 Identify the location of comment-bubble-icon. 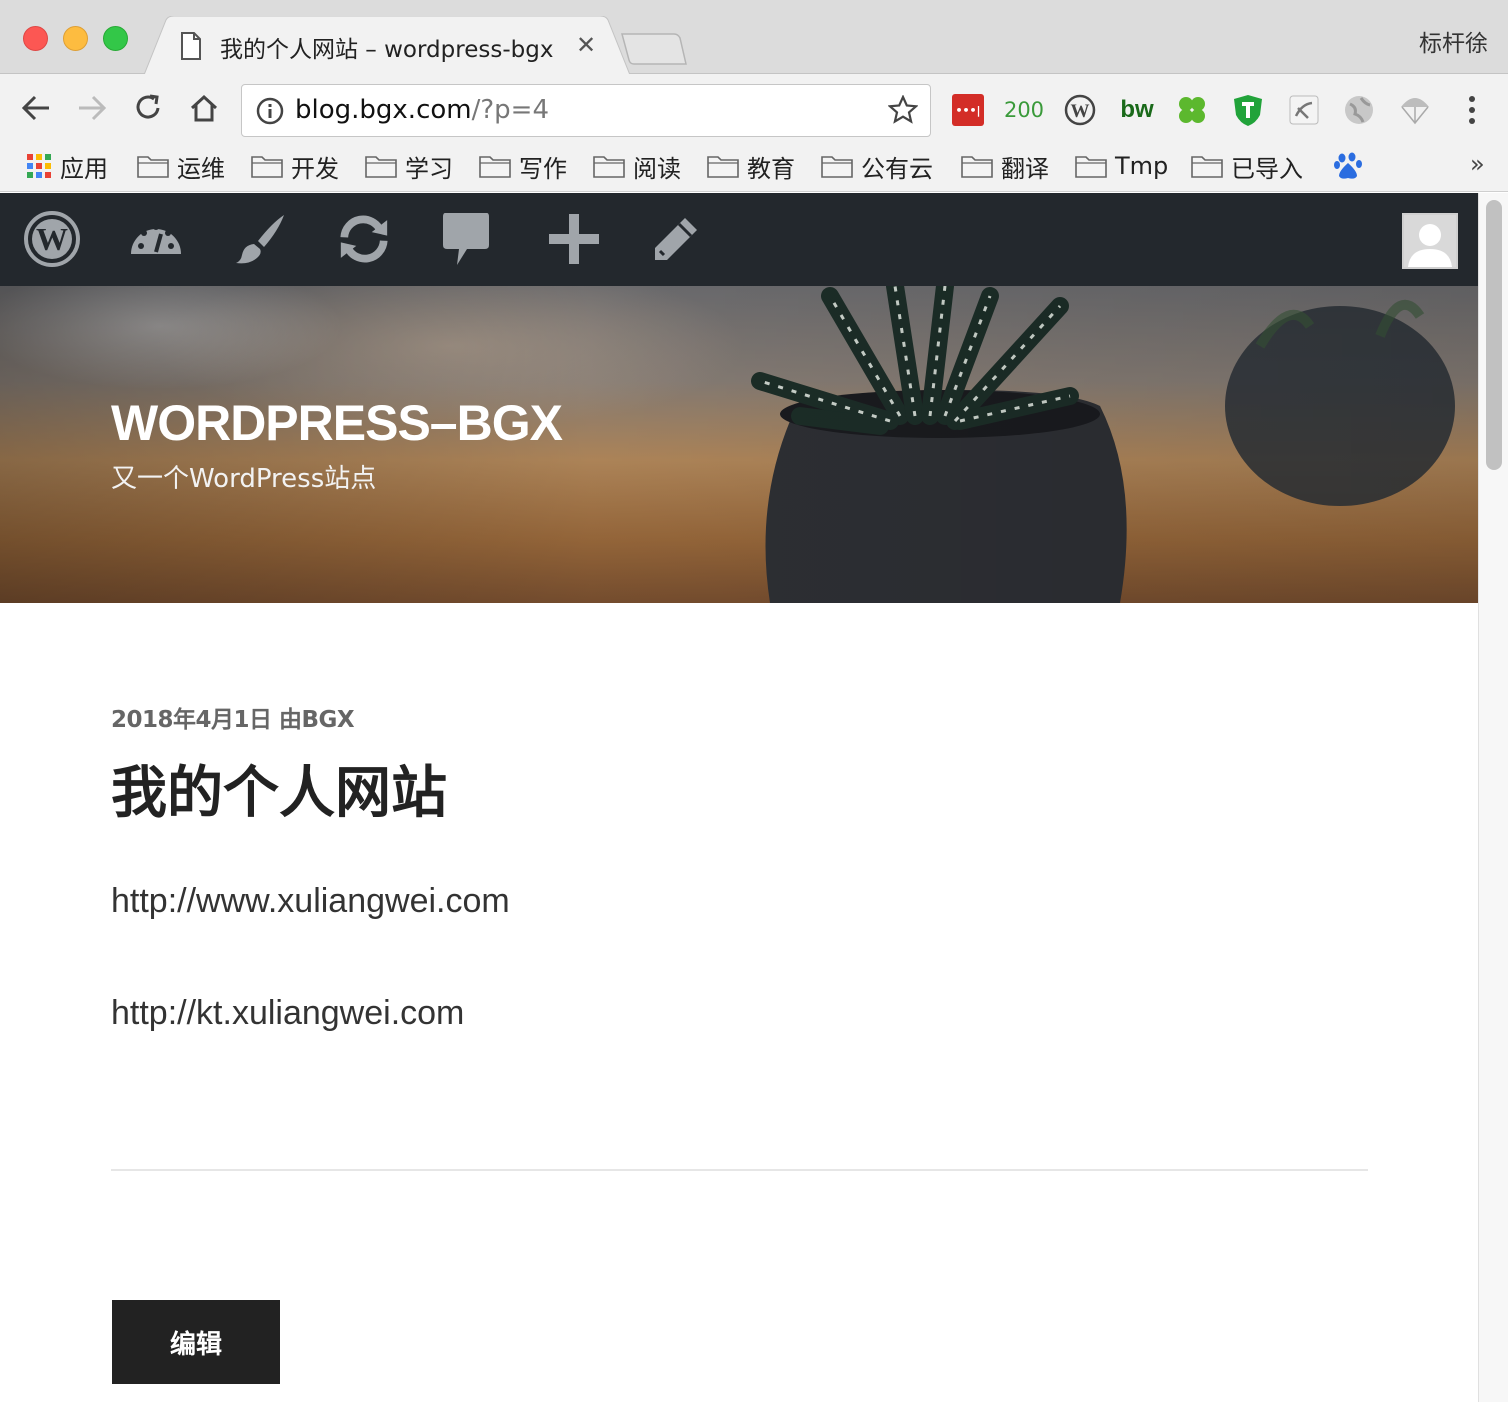
(466, 239).